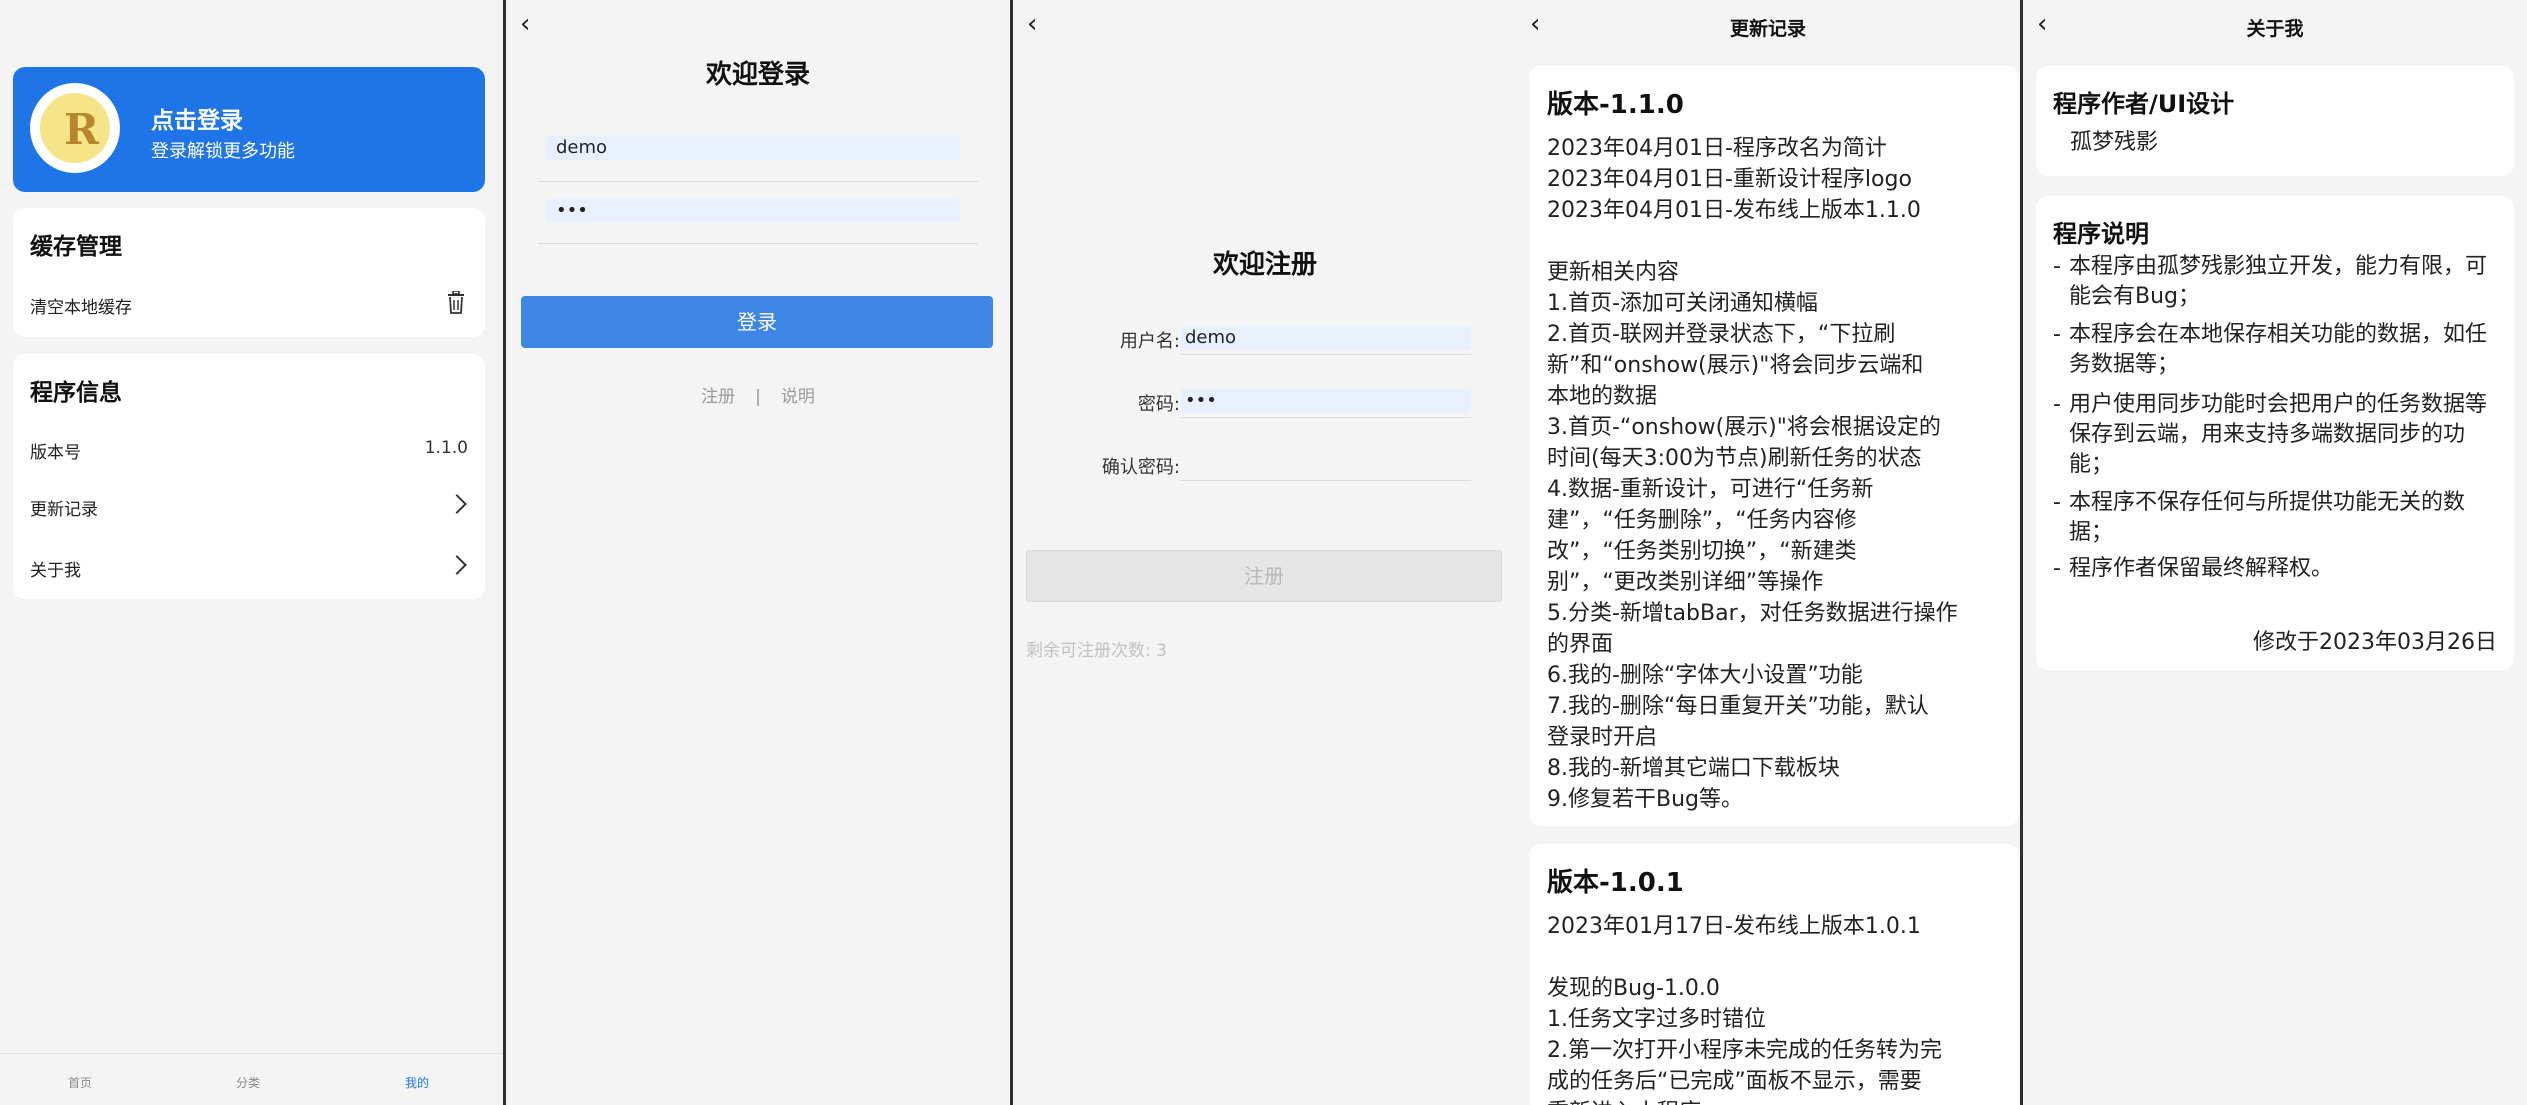 Image resolution: width=2527 pixels, height=1105 pixels. Describe the element at coordinates (249, 509) in the screenshot. I see `changelog-row: 更新记录` at that location.